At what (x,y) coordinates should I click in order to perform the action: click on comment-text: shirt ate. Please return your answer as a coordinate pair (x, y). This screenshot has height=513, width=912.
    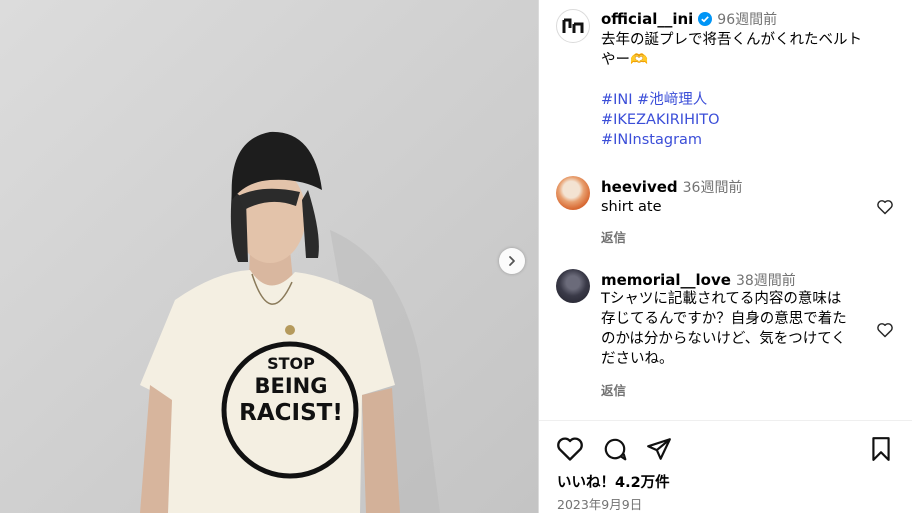
    Looking at the image, I should click on (736, 207).